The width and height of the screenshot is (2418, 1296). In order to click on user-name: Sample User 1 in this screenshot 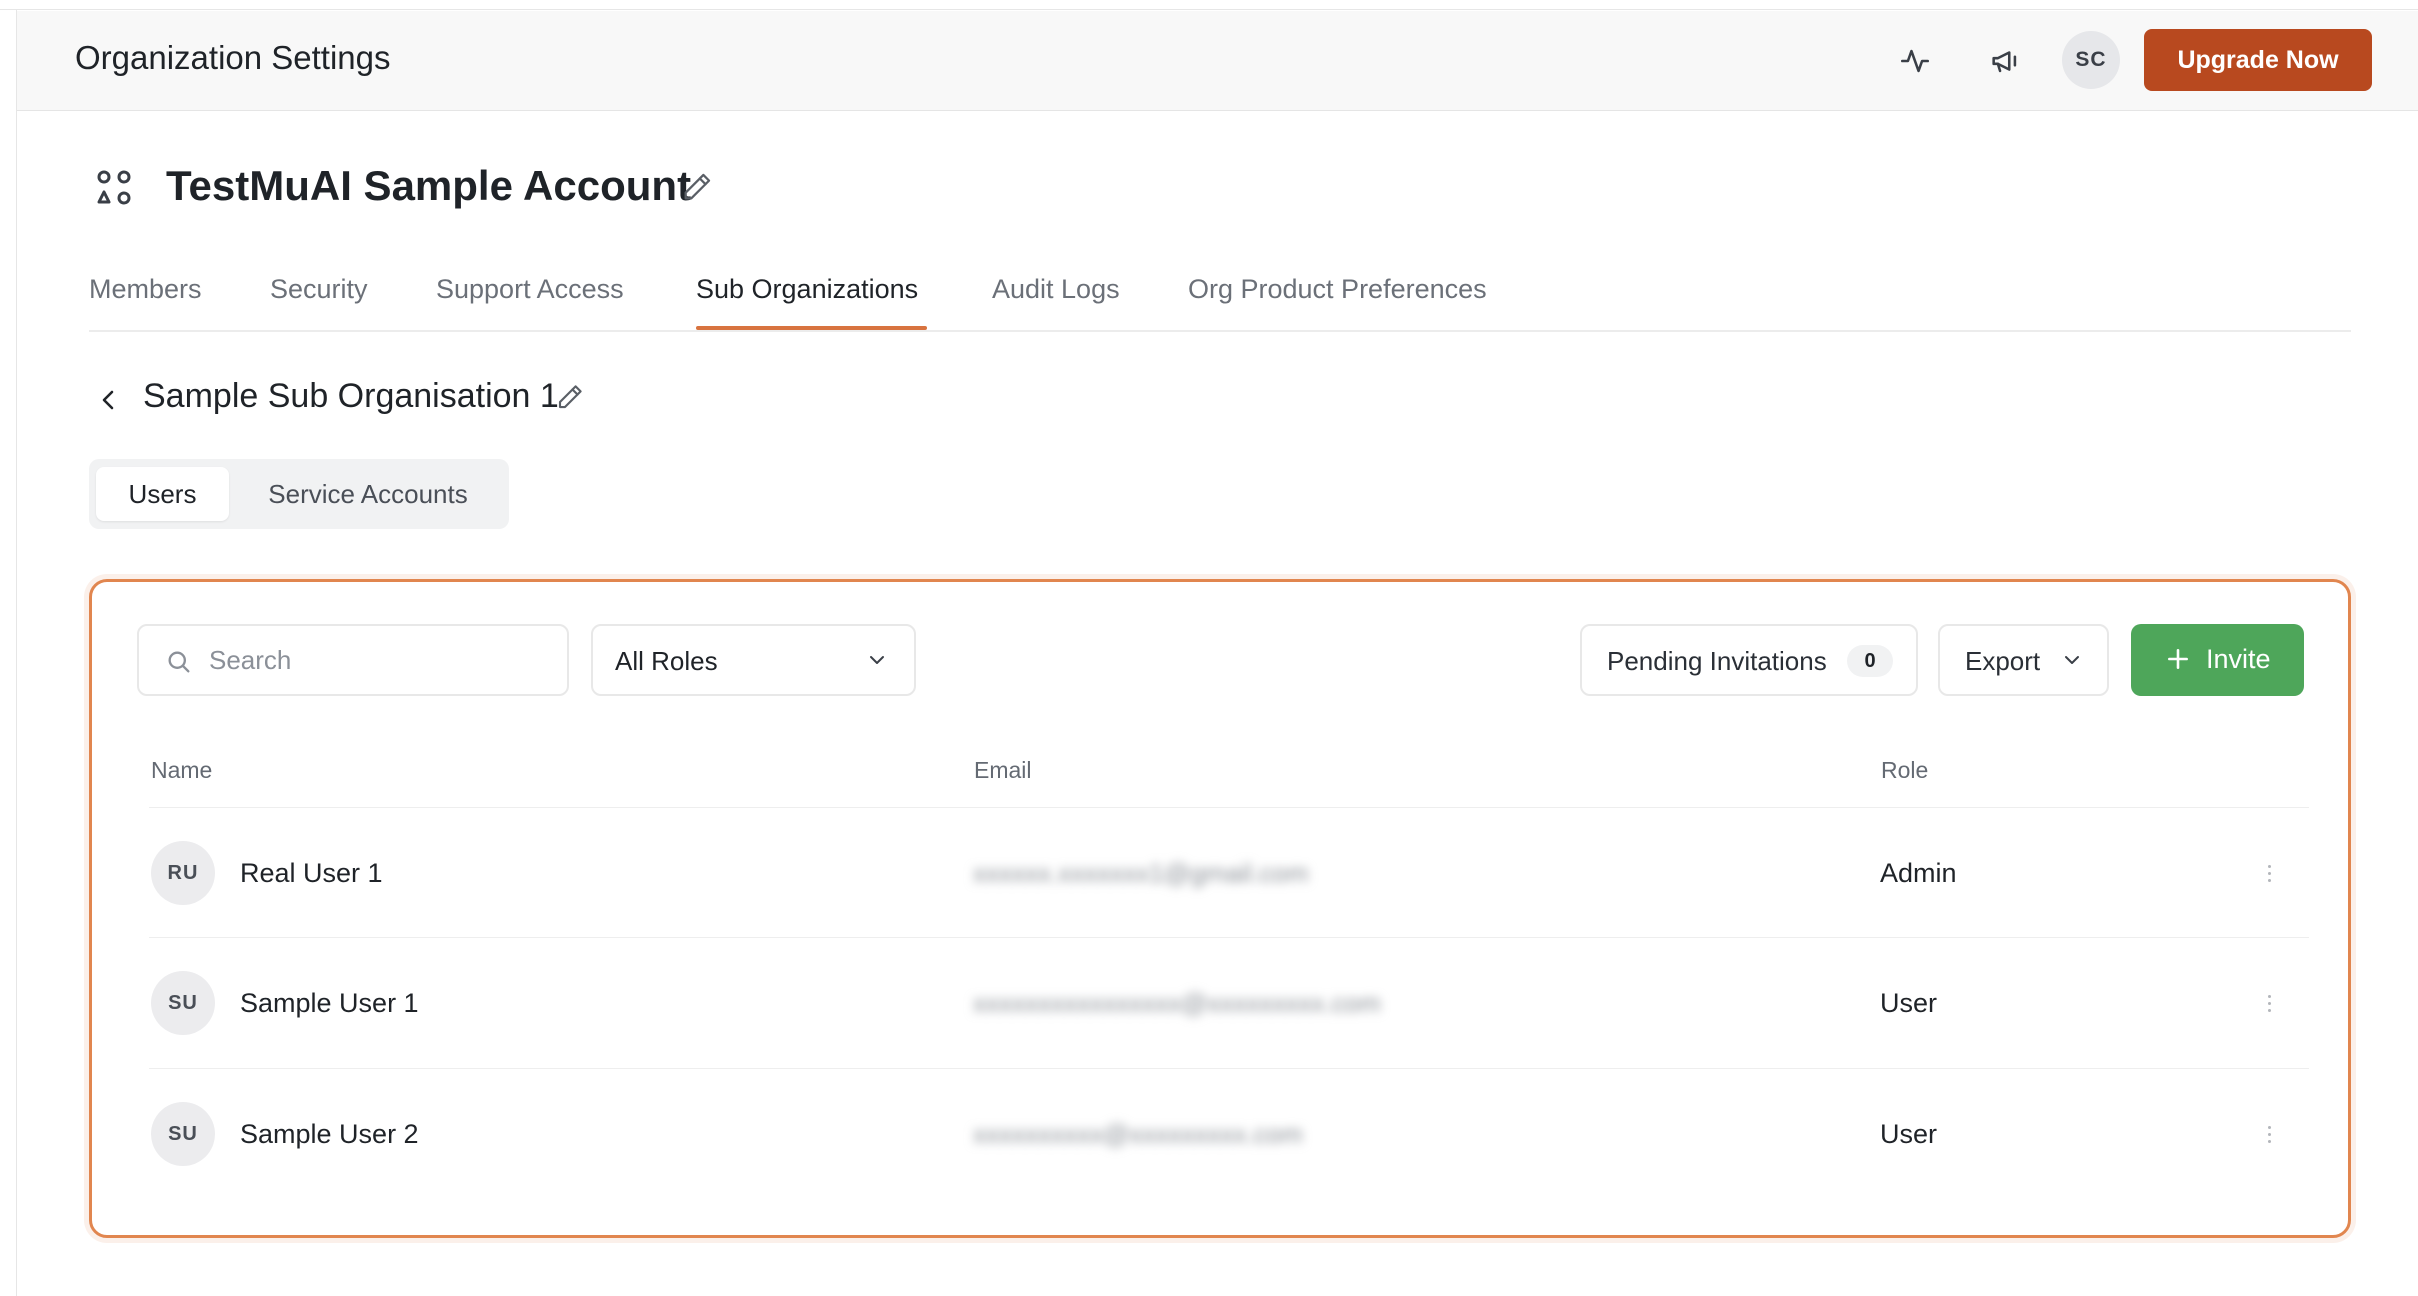, I will do `click(329, 1003)`.